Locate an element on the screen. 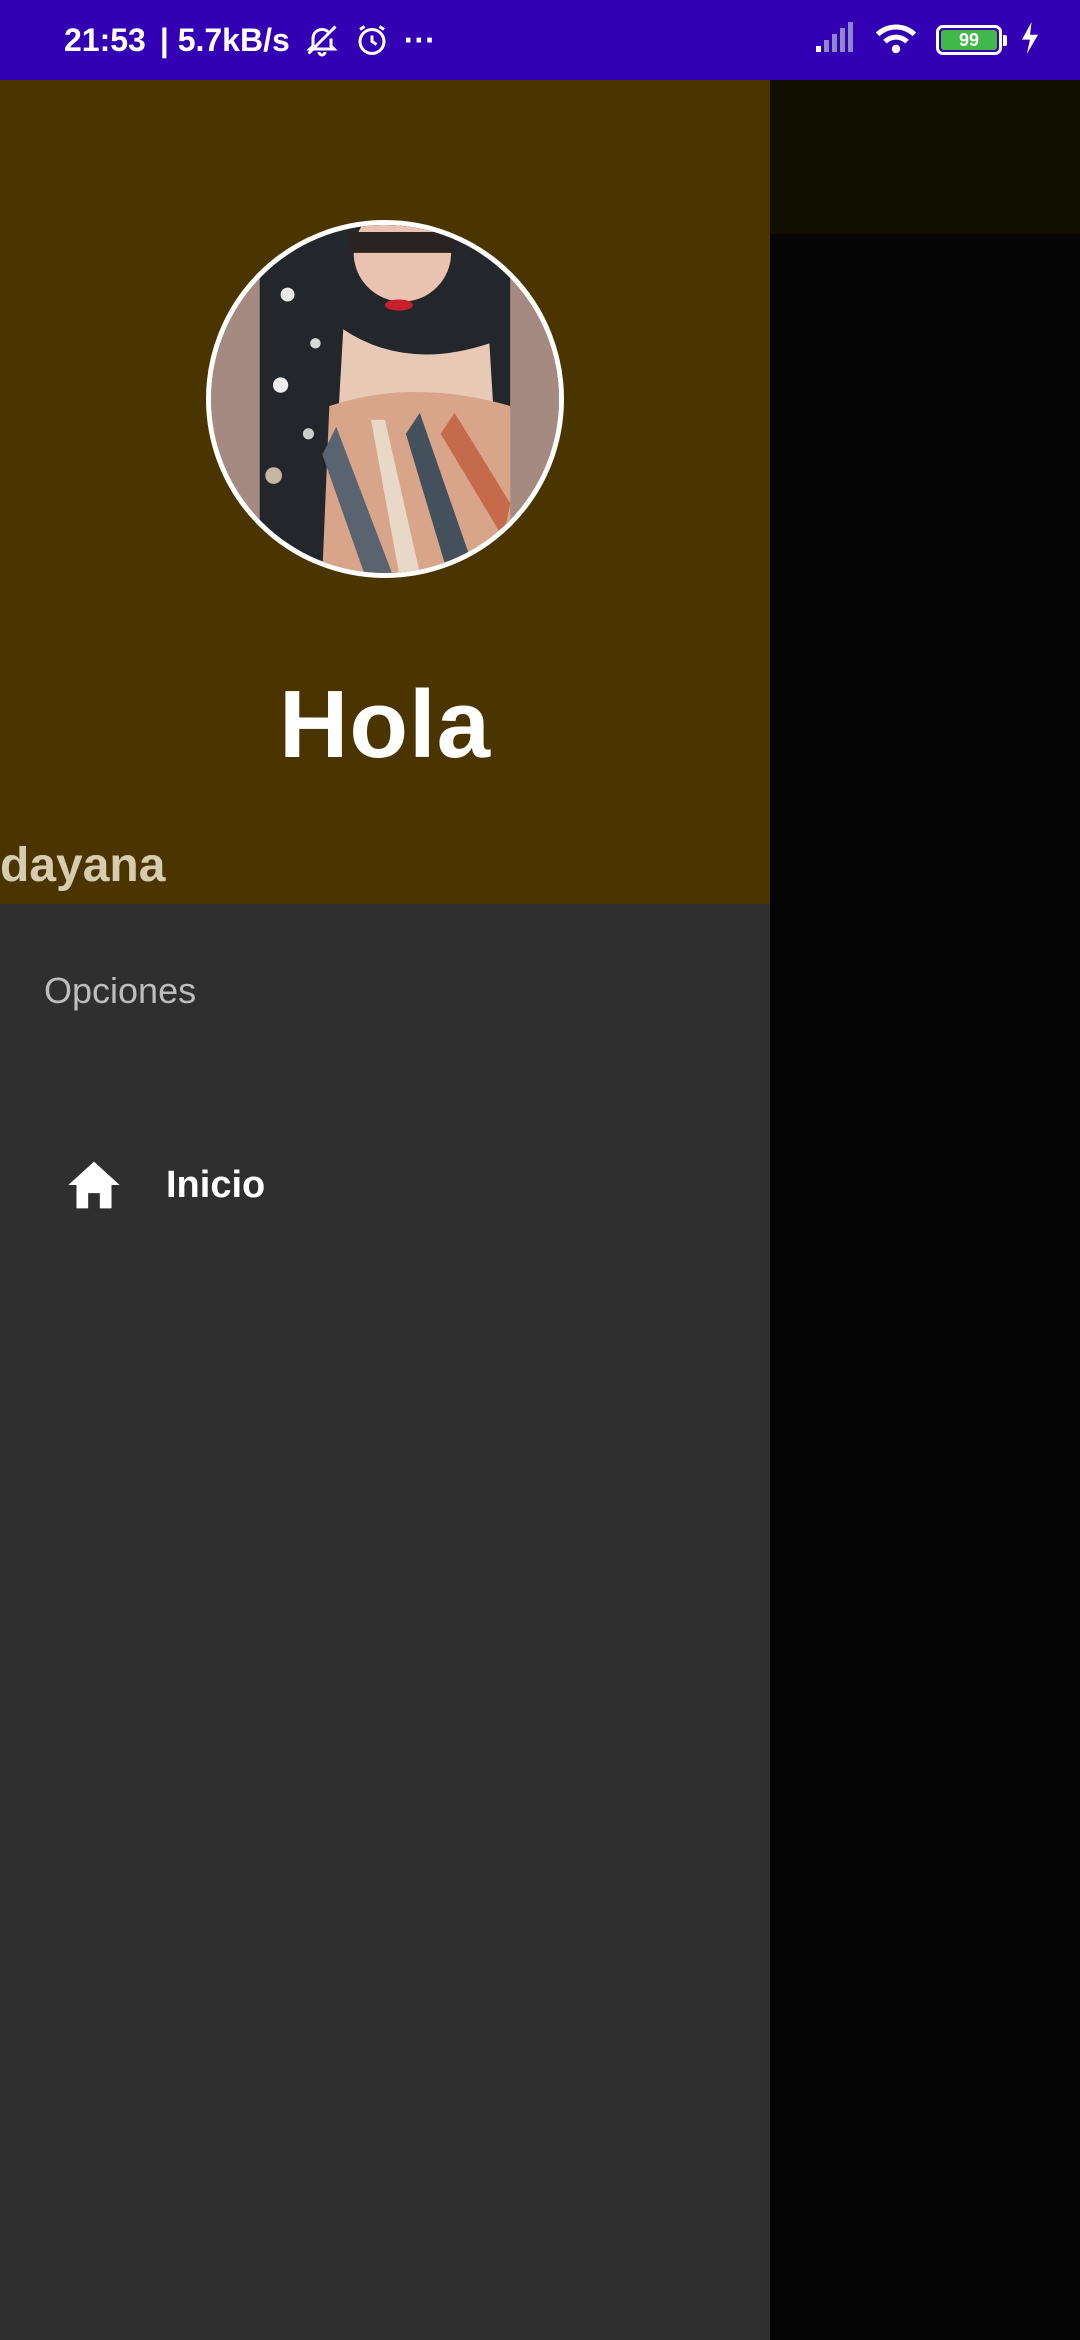 The height and width of the screenshot is (2340, 1080). signal-icon is located at coordinates (835, 40).